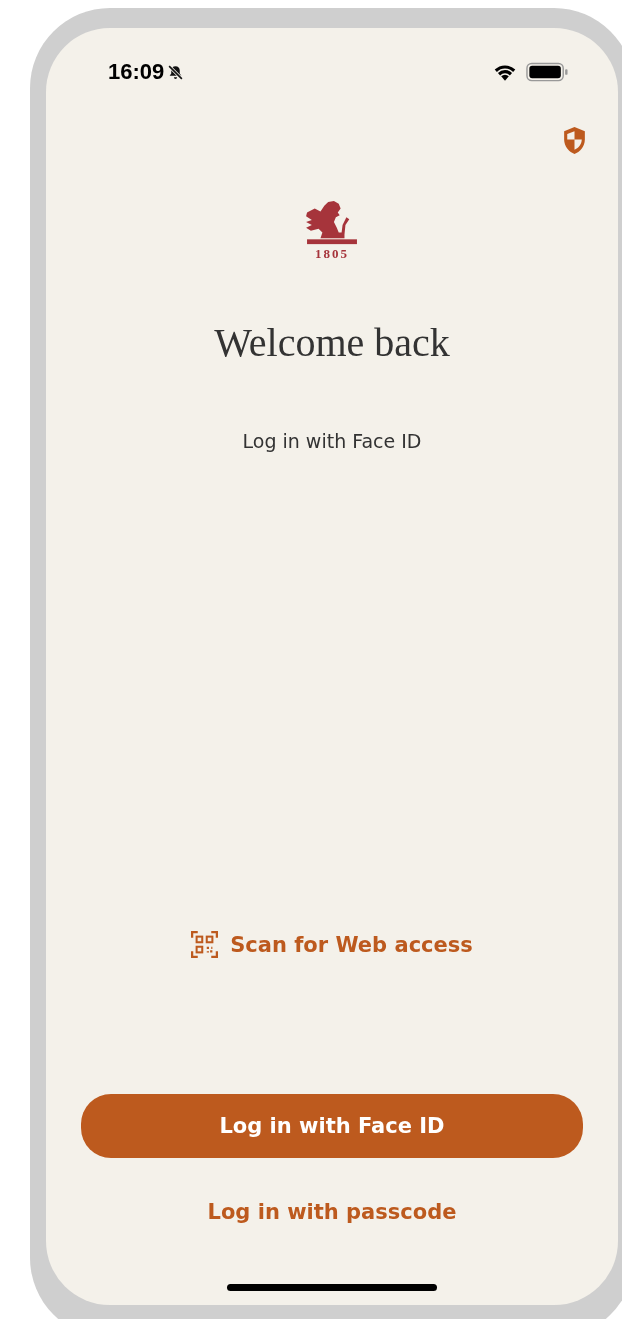 This screenshot has width=622, height=1319. I want to click on logo-year: 1805, so click(332, 254).